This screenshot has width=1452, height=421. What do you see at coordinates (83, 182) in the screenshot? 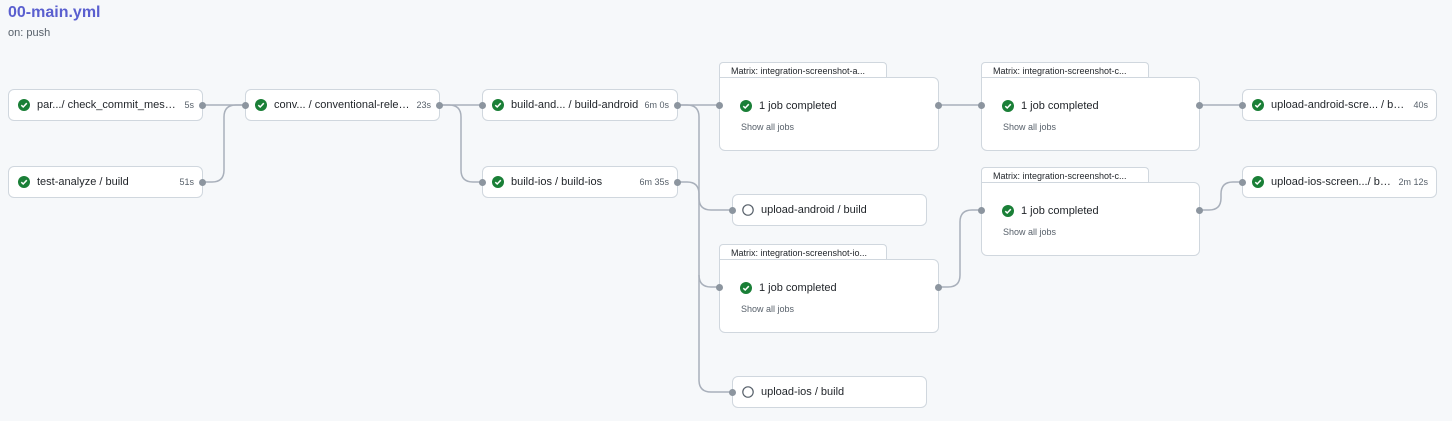
I see `job-name: test-analyze / build` at bounding box center [83, 182].